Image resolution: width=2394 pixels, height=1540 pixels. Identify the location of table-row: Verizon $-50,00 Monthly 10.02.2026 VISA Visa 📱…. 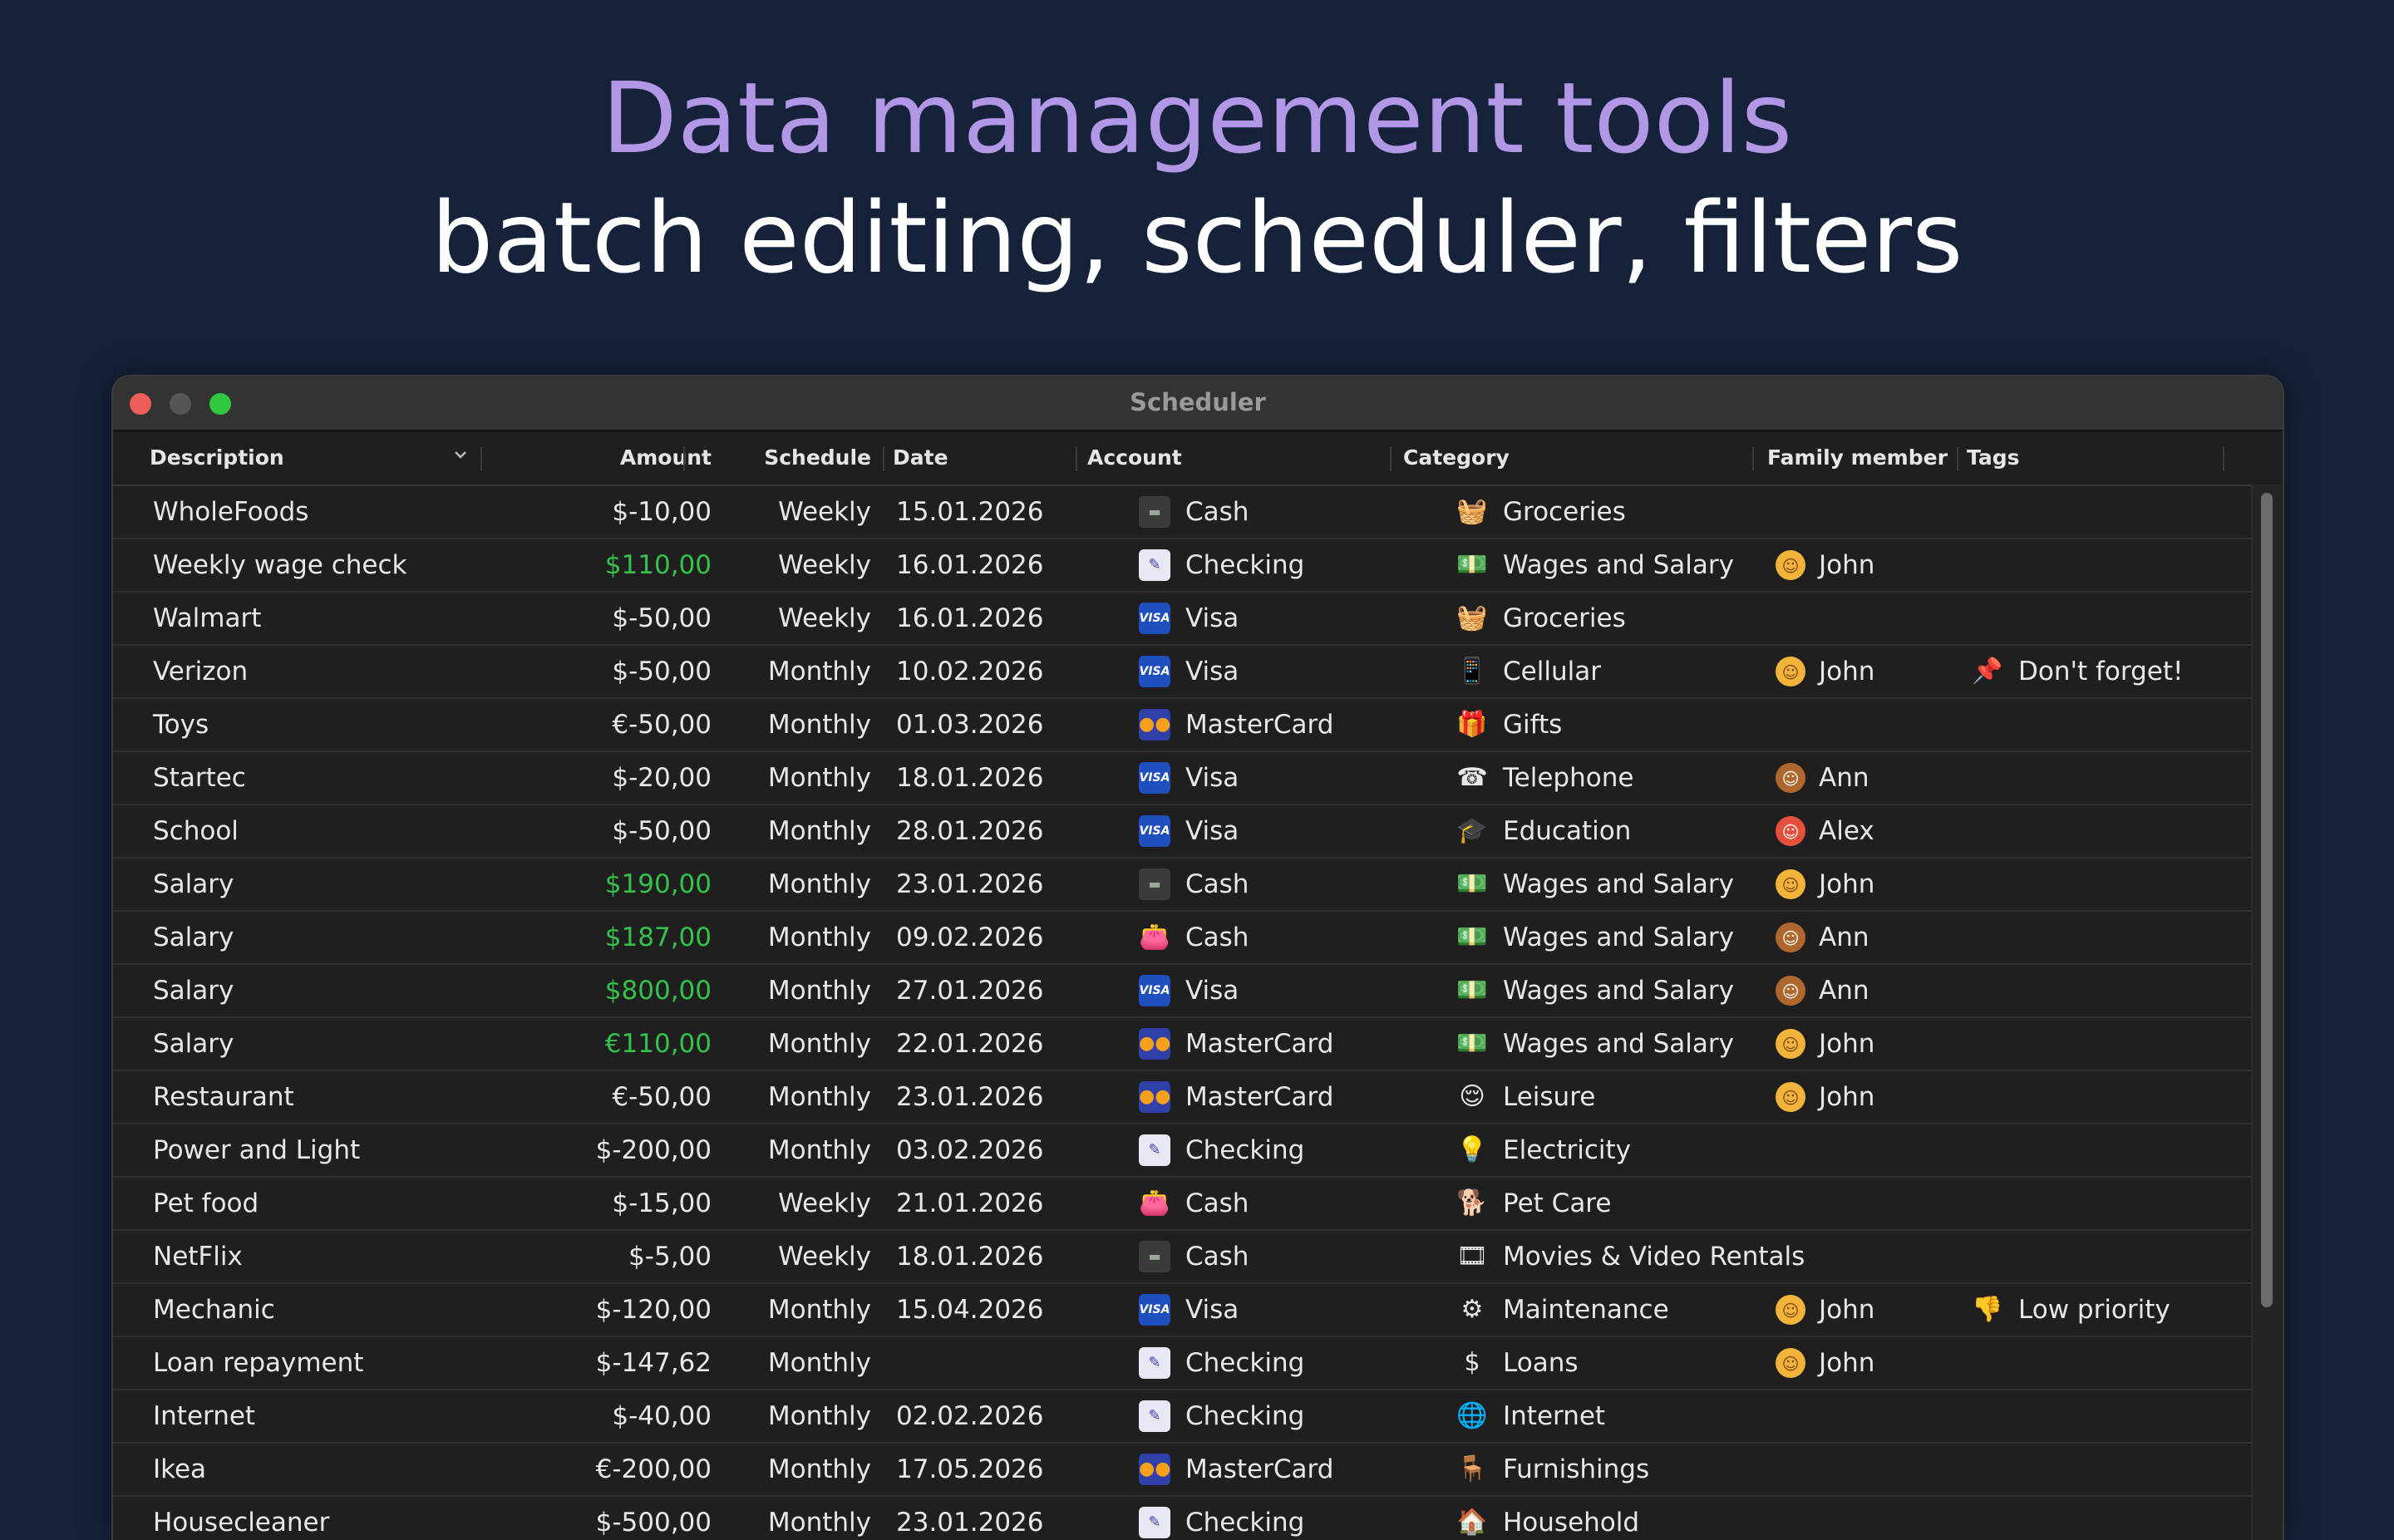
(1182, 672).